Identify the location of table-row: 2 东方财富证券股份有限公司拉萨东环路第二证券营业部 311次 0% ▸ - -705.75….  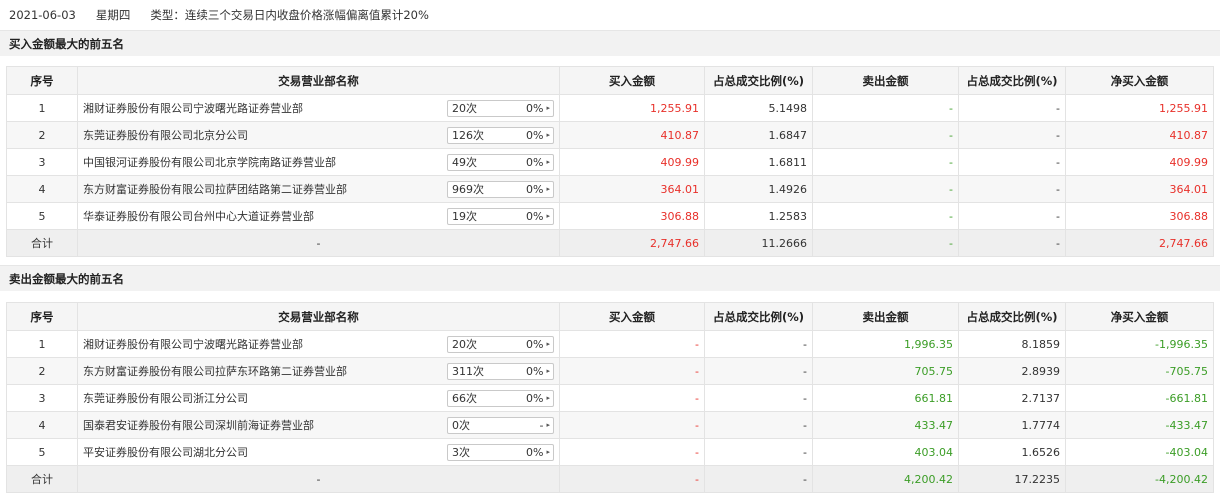
(610, 371).